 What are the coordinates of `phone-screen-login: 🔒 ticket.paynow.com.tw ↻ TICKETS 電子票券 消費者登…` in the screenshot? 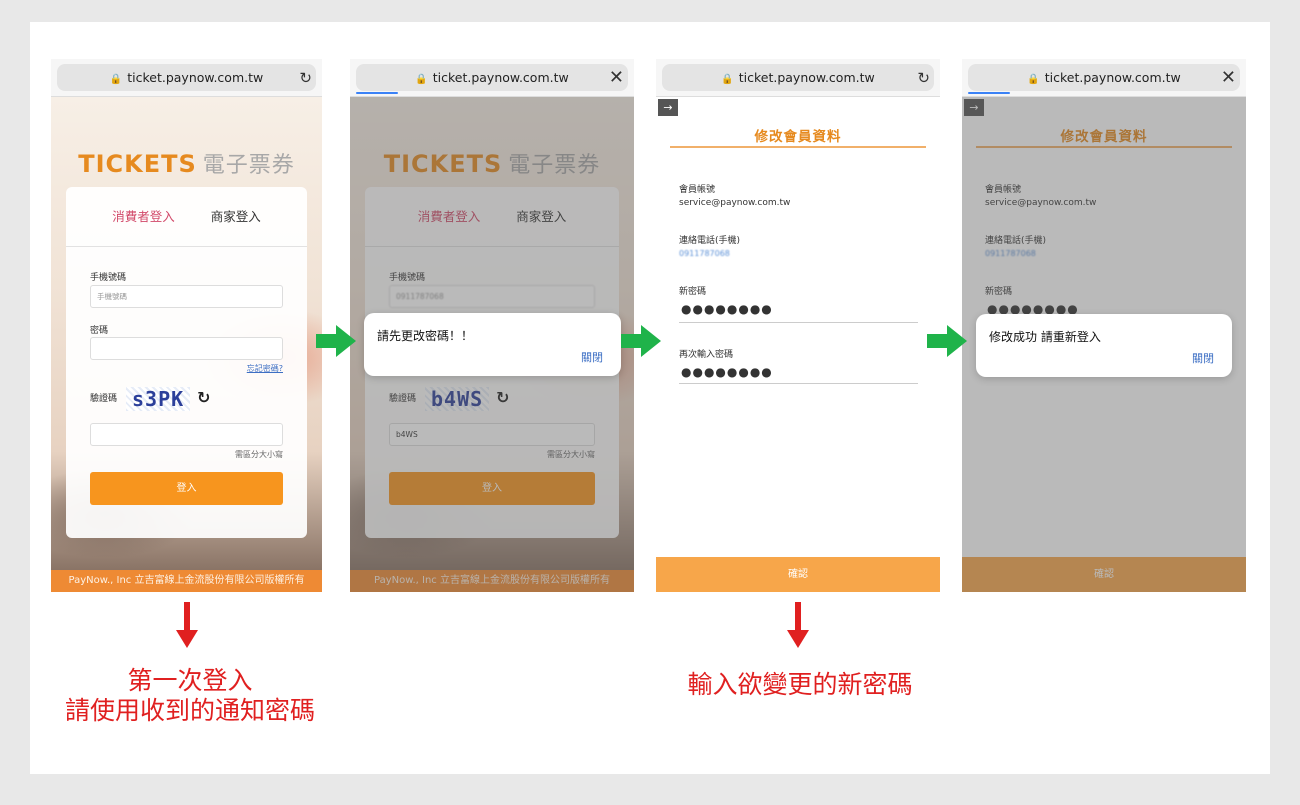 It's located at (186, 325).